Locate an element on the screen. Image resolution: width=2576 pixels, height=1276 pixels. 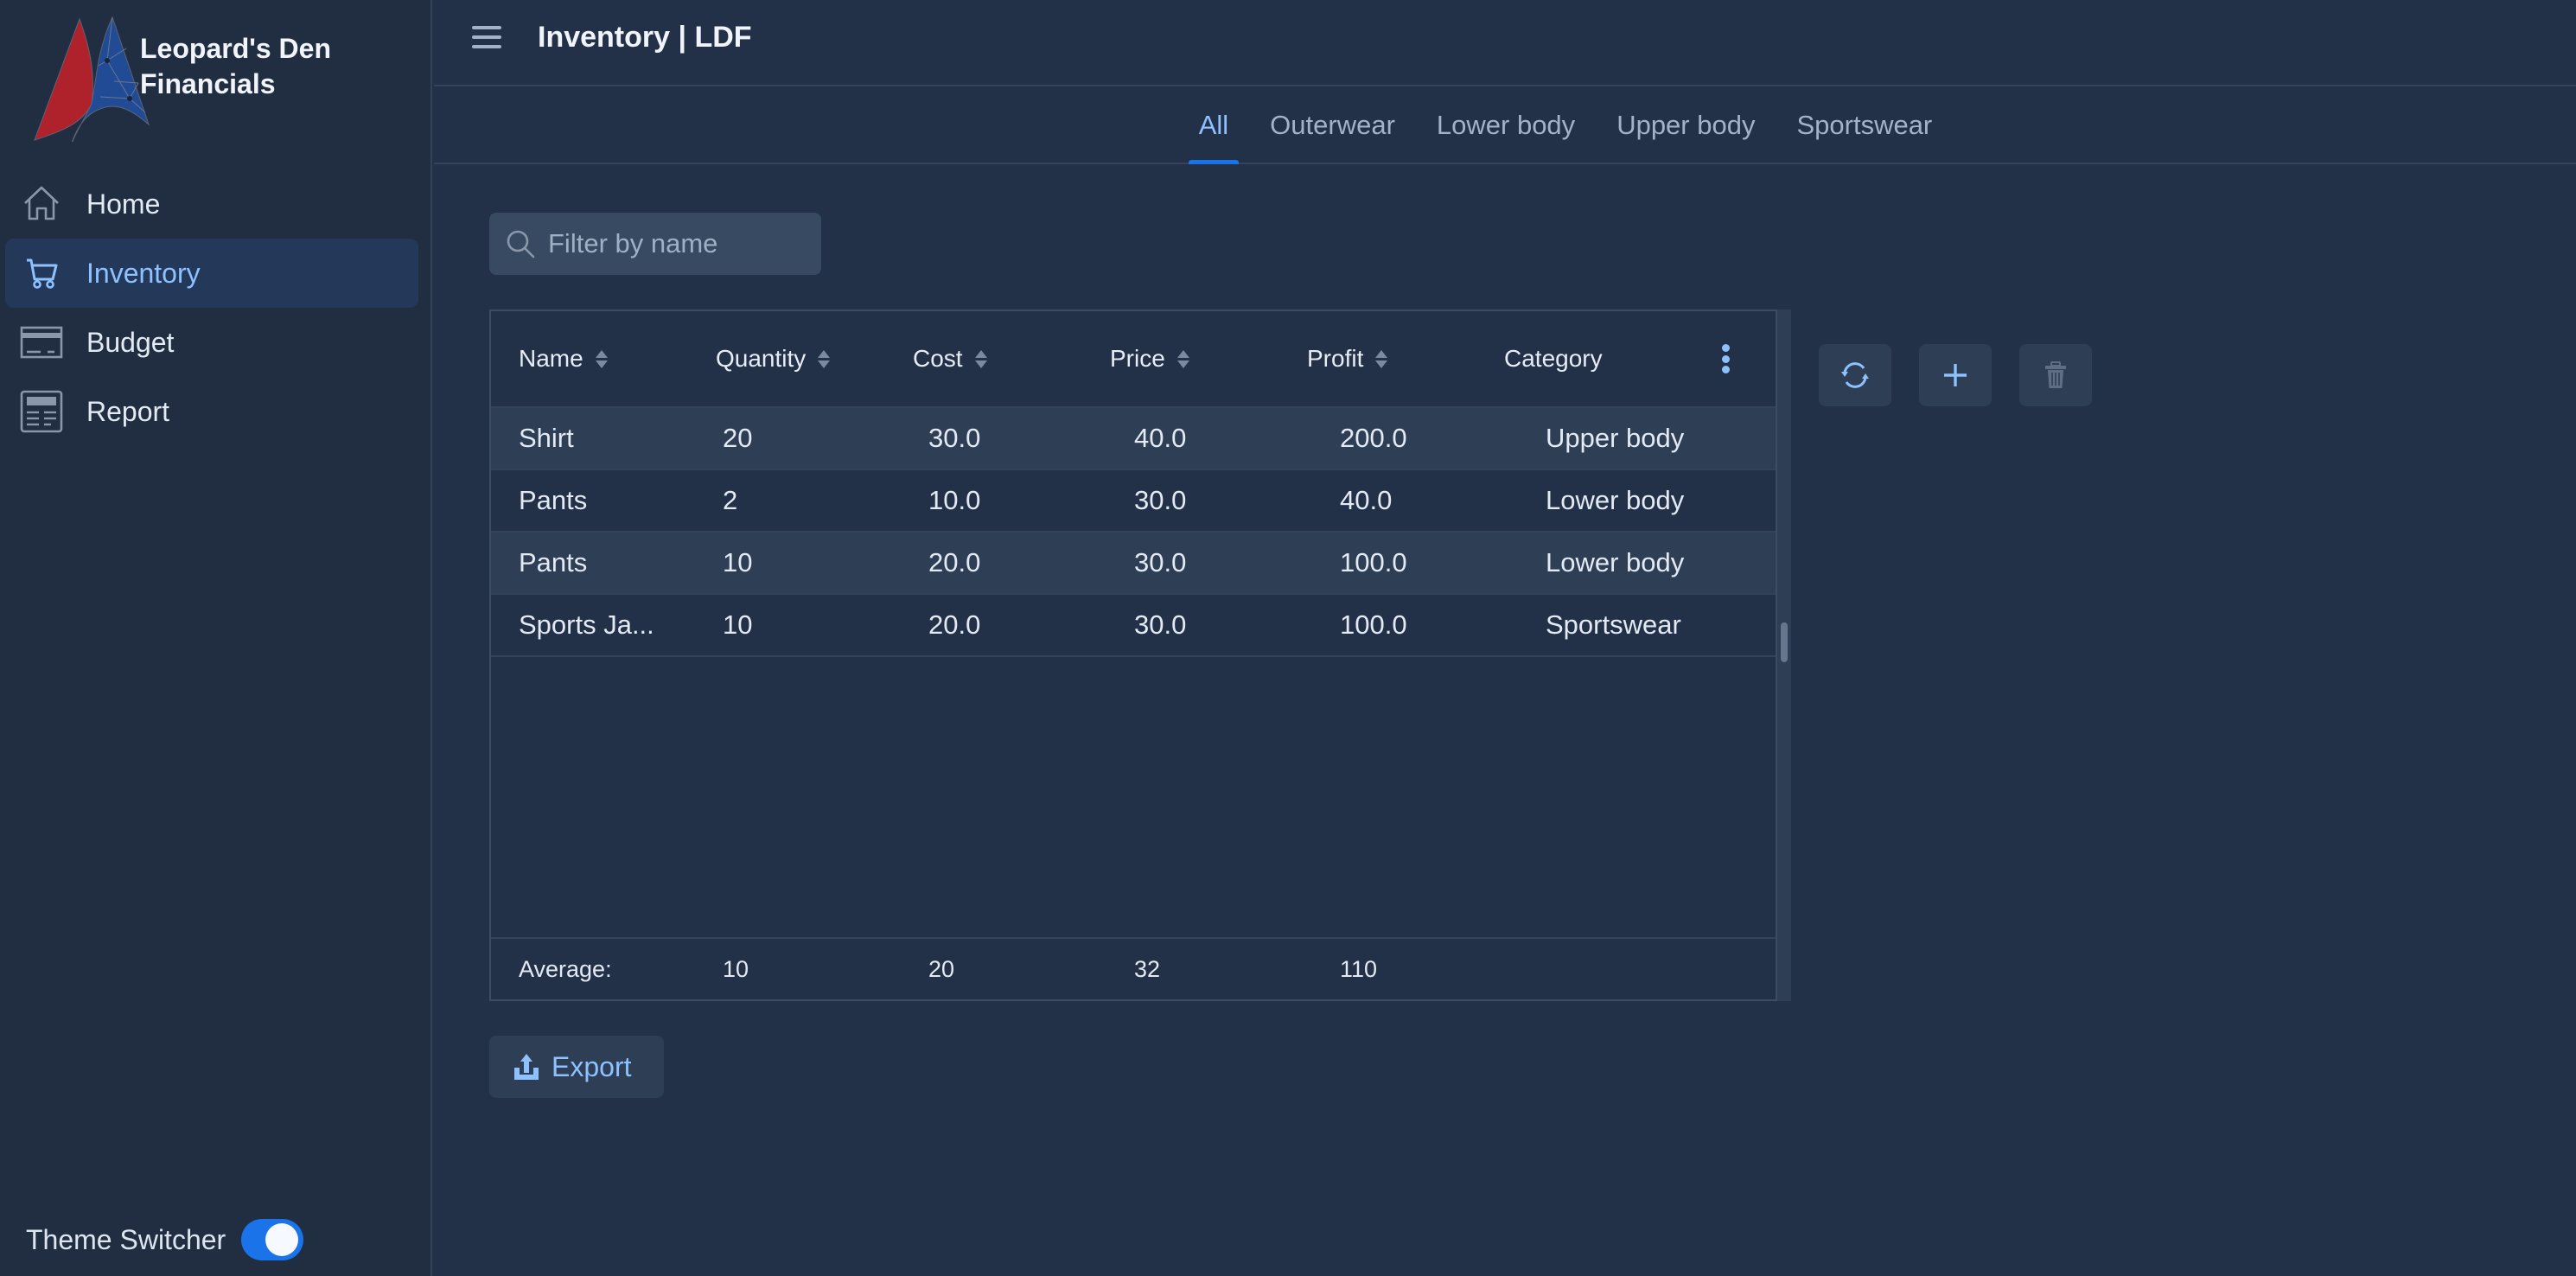
sidebar-item-report: Report is located at coordinates (211, 411).